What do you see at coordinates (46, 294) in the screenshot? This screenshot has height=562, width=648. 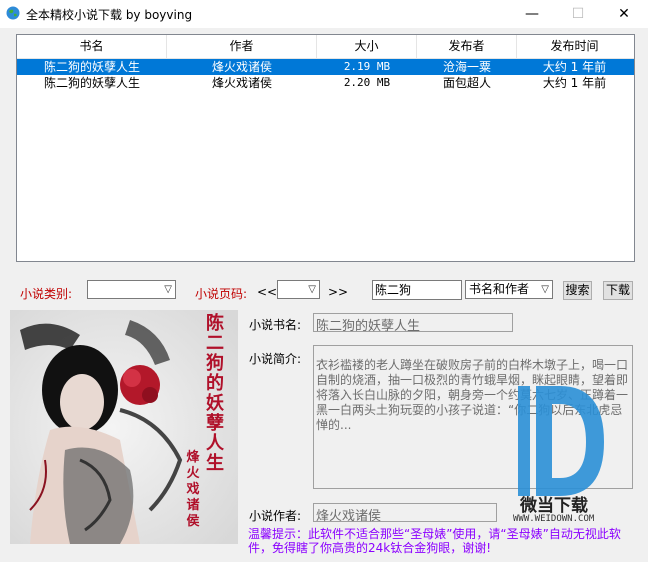 I see `category-label: 小说类别:` at bounding box center [46, 294].